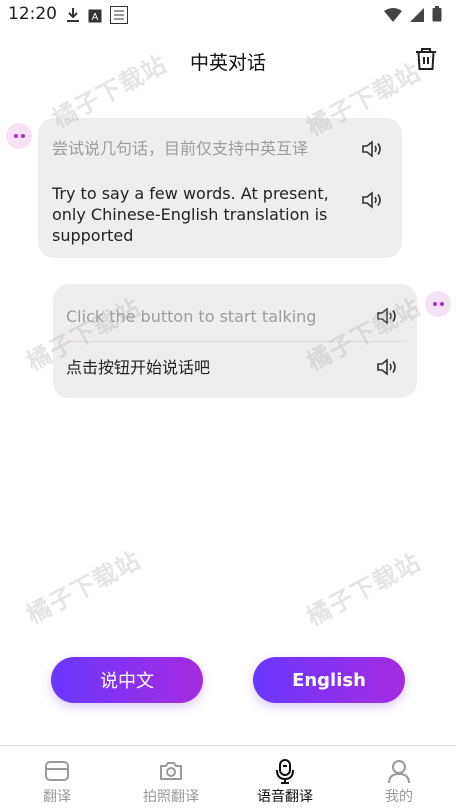 The image size is (456, 812). Describe the element at coordinates (57, 771) in the screenshot. I see `folder-icon` at that location.